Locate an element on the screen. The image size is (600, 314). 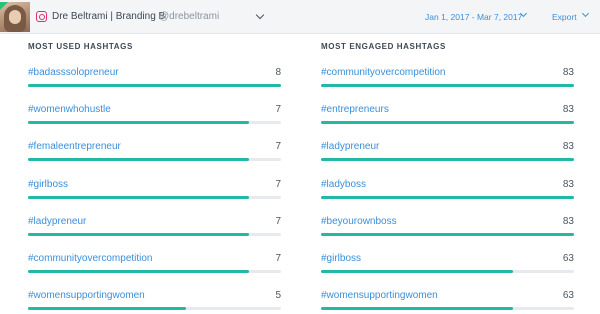
hashtag-link: #entrepreneurs is located at coordinates (355, 109).